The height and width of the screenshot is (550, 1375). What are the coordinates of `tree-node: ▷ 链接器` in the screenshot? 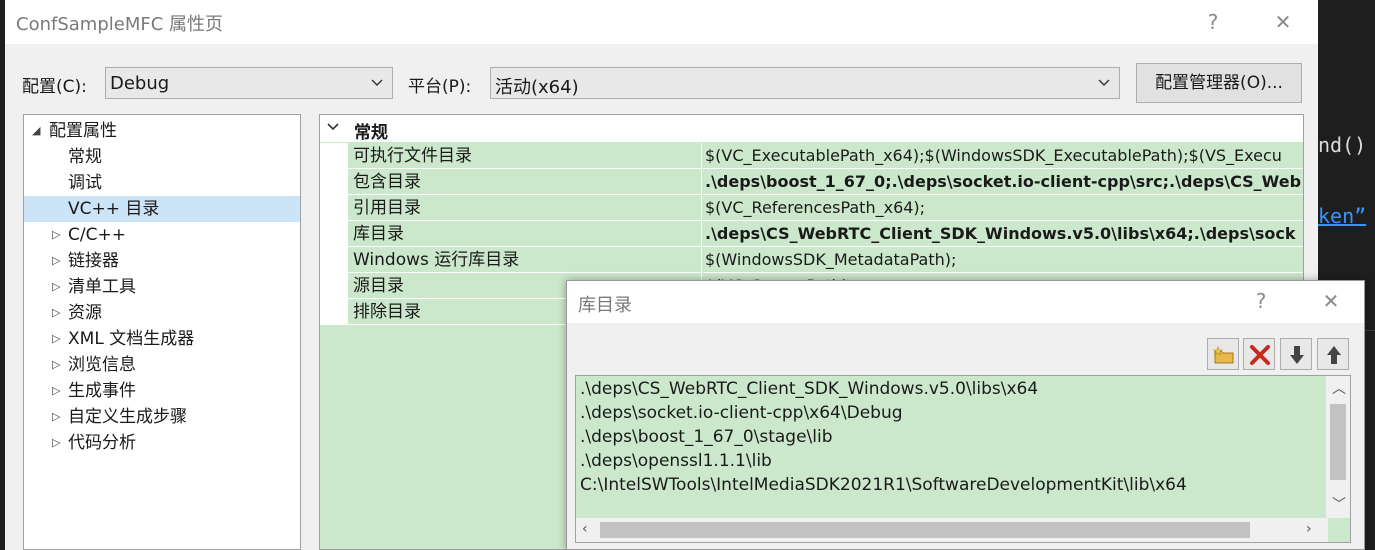 It's located at (162, 261).